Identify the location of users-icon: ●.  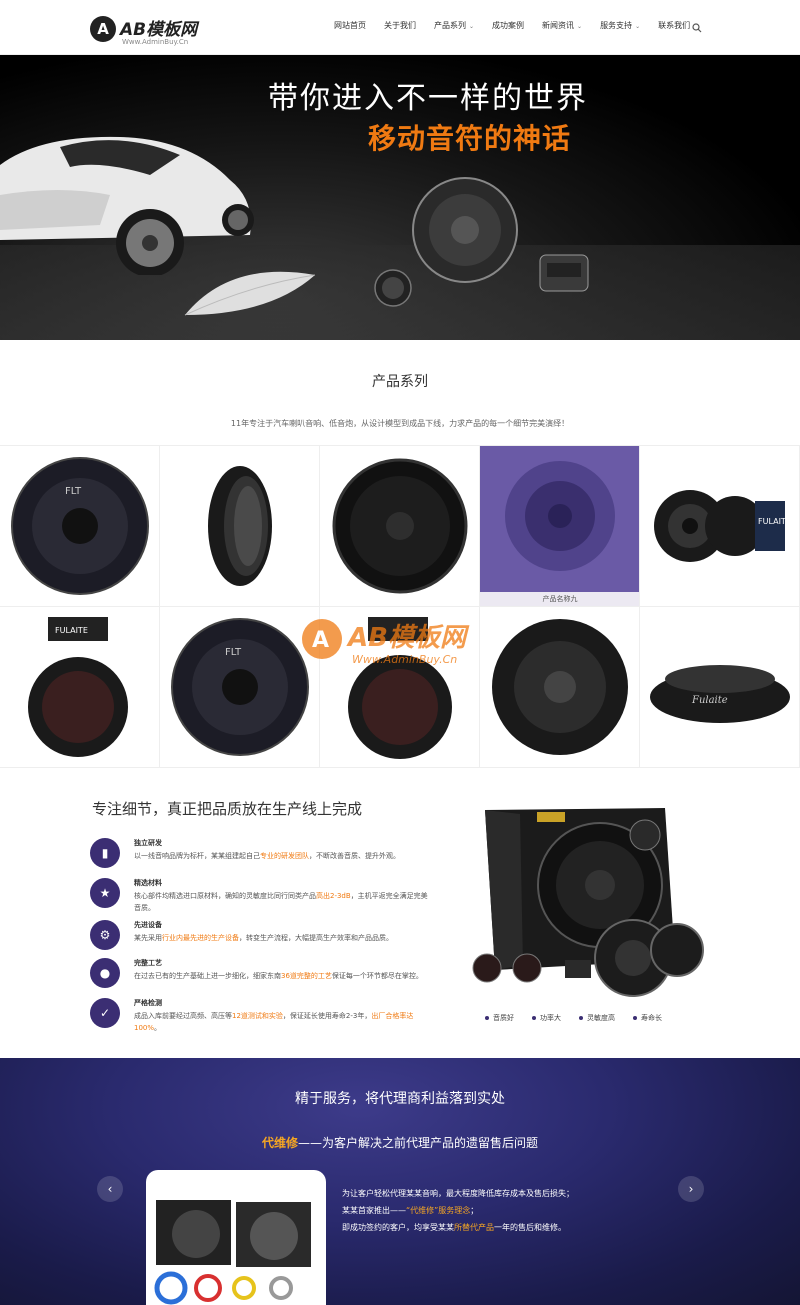
(105, 973).